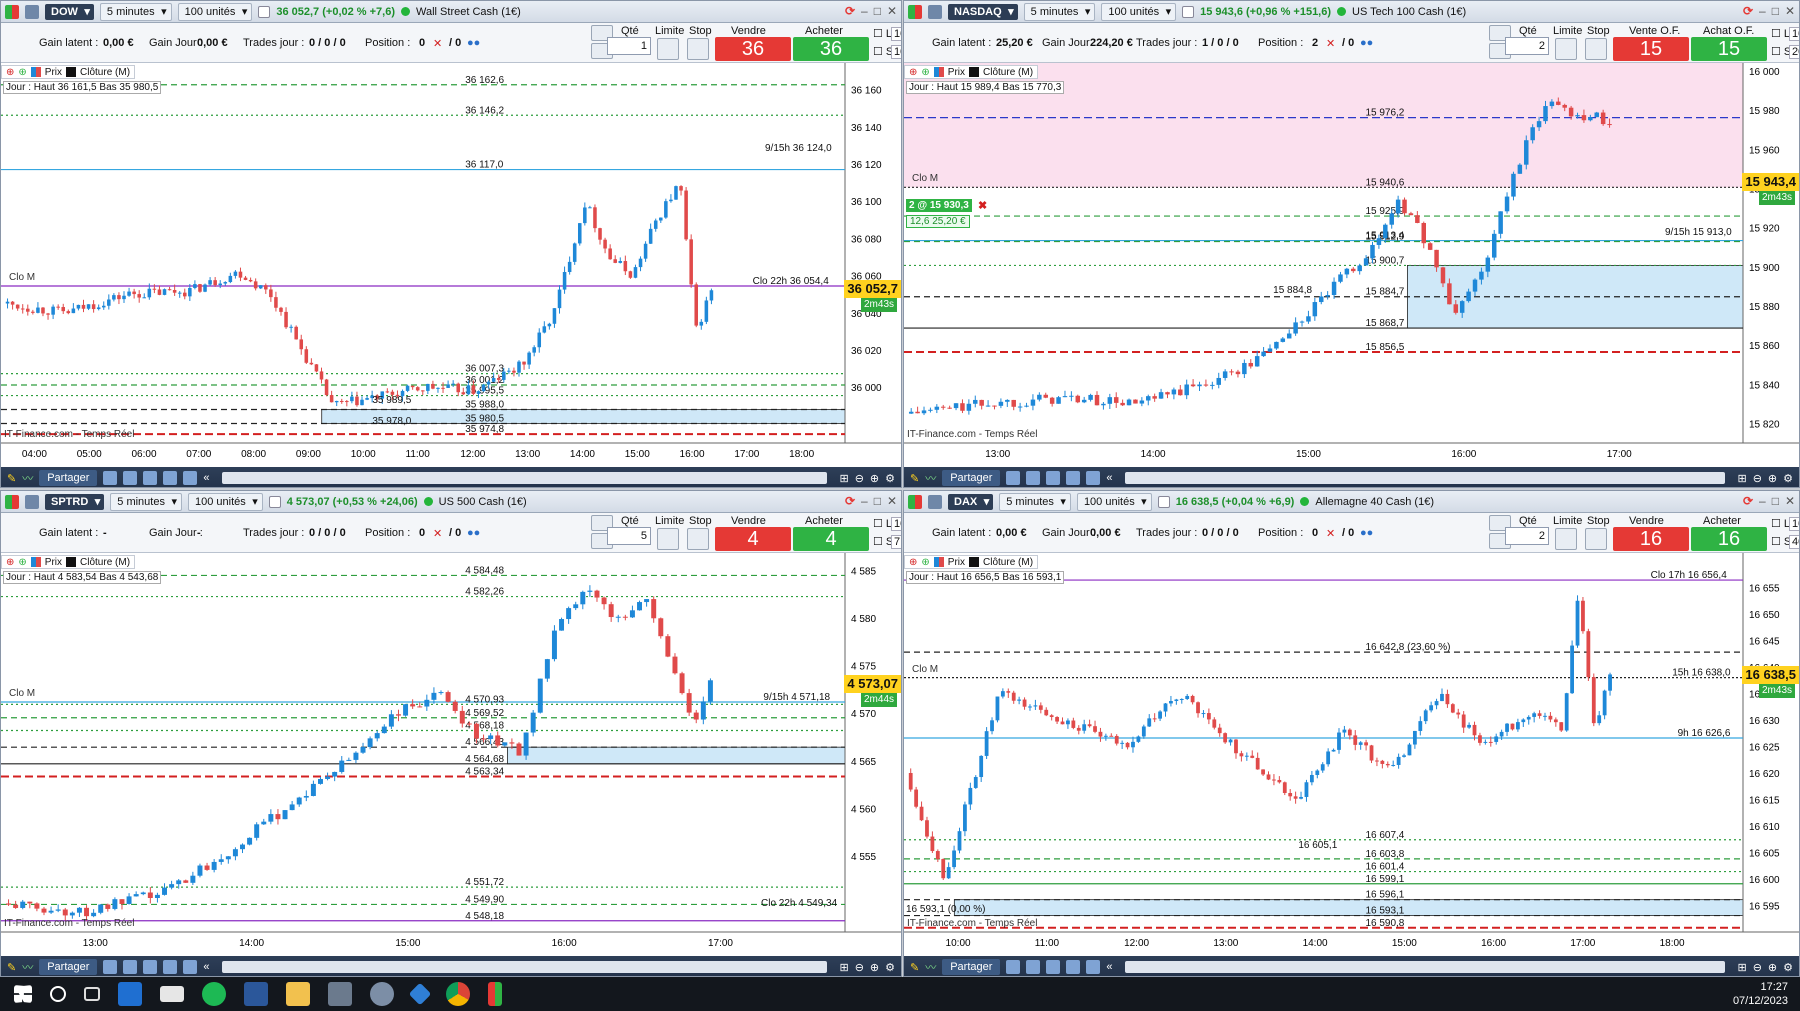  What do you see at coordinates (12, 501) in the screenshot?
I see `chart-type-icon` at bounding box center [12, 501].